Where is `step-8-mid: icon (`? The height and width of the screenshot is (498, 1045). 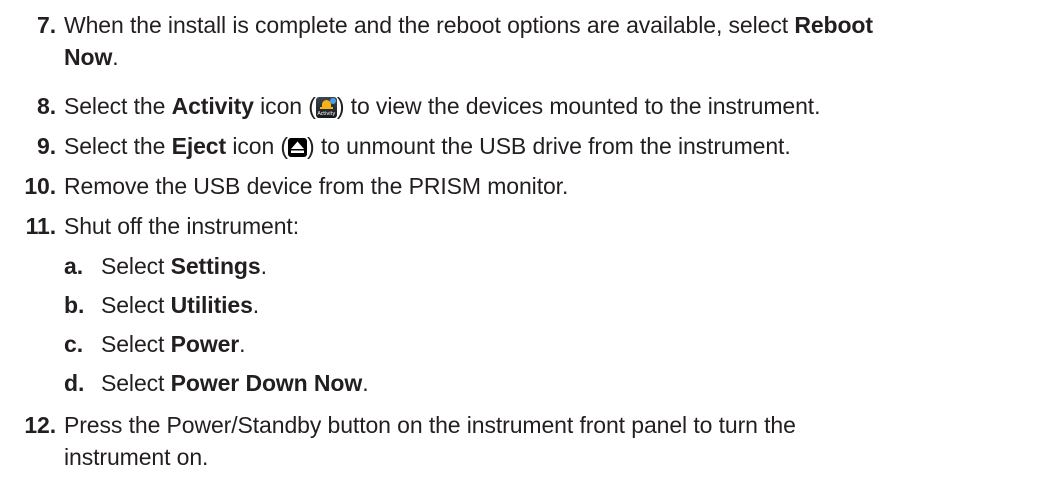
step-8-mid: icon ( is located at coordinates (284, 106).